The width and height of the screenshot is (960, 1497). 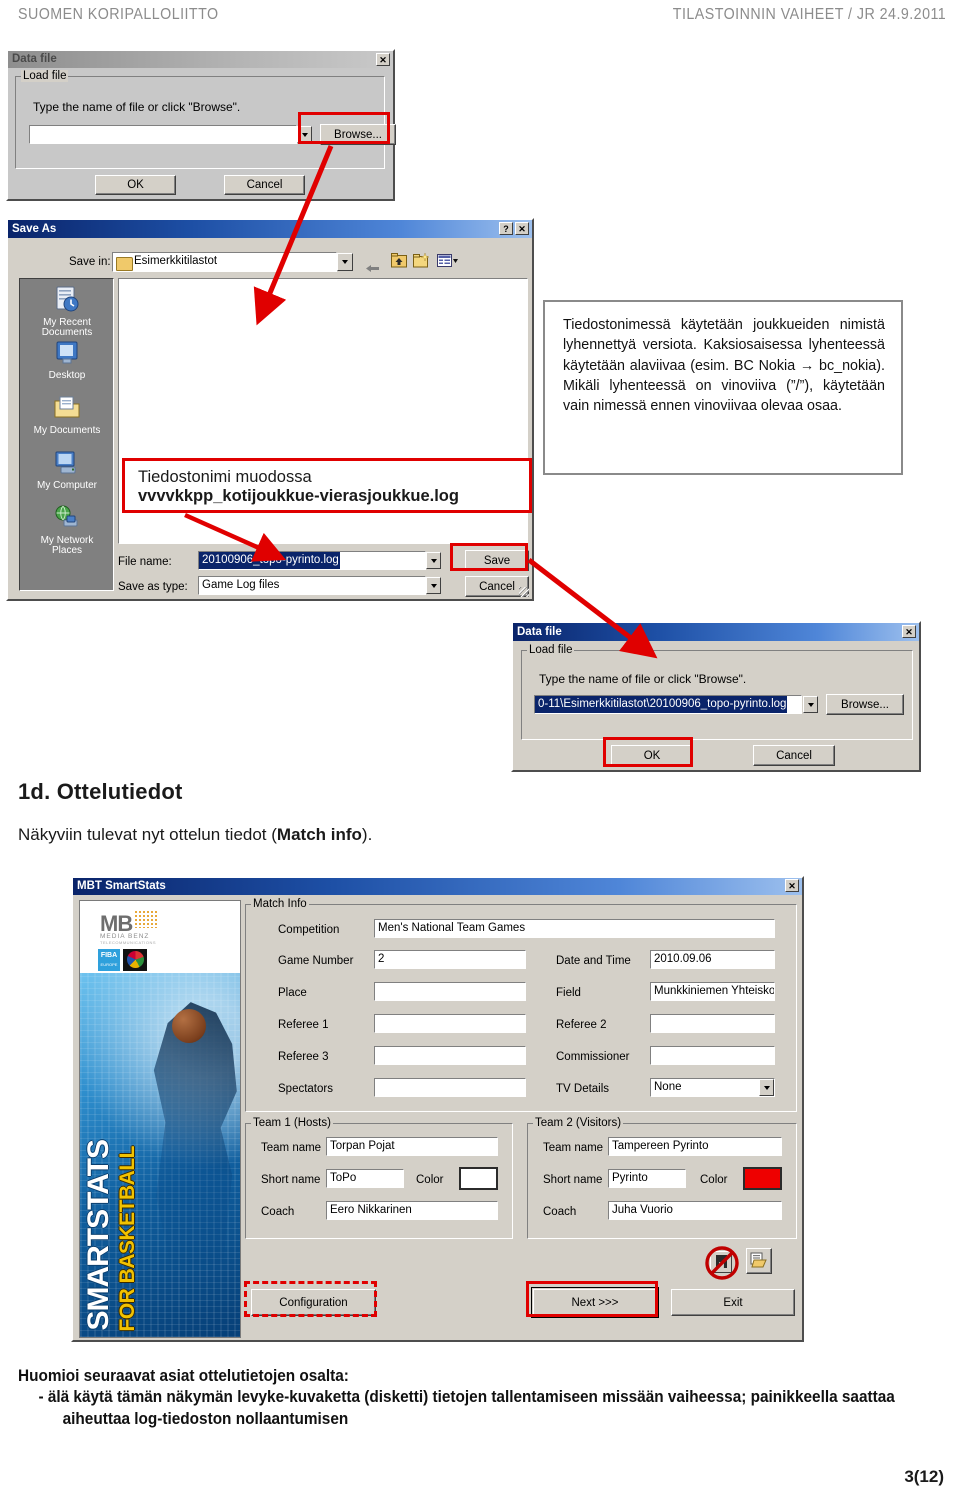 I want to click on team-1-color-label: Color, so click(x=430, y=1180).